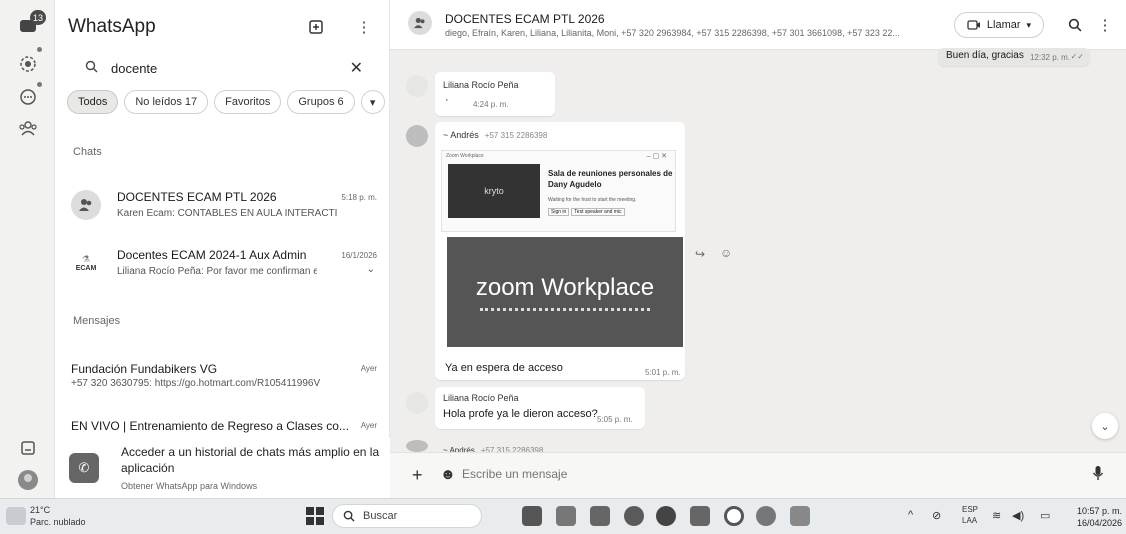 This screenshot has height=534, width=1126. I want to click on new-chat-icon, so click(316, 27).